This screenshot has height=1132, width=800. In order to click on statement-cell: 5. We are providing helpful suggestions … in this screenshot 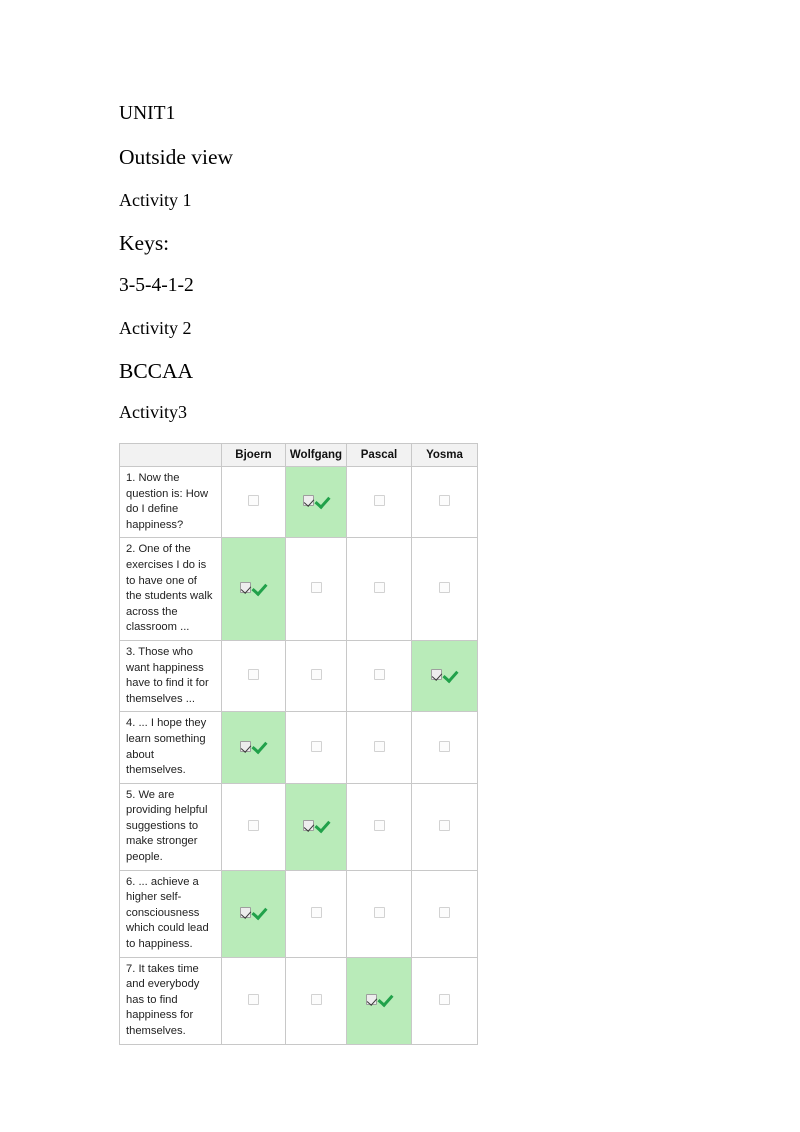, I will do `click(170, 826)`.